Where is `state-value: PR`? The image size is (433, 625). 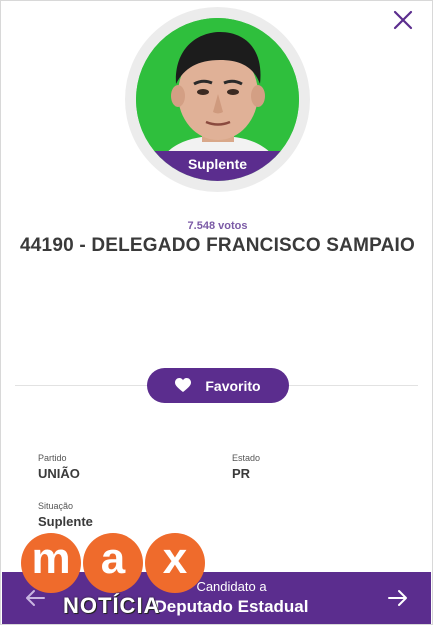
state-value: PR is located at coordinates (241, 473).